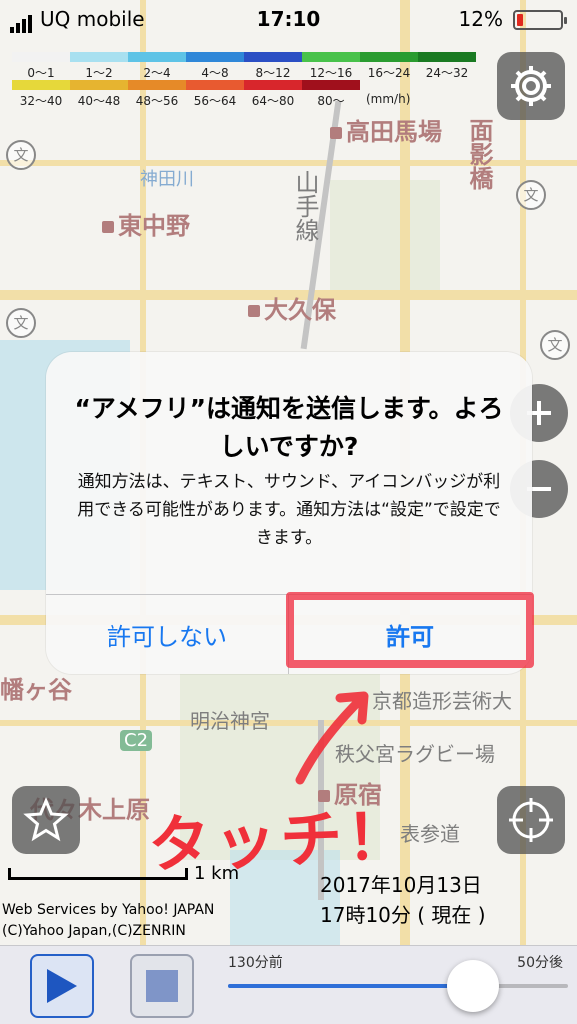  Describe the element at coordinates (94, 931) in the screenshot. I see `credit-line: (C)Yahoo Japan,(C)ZENRIN` at that location.